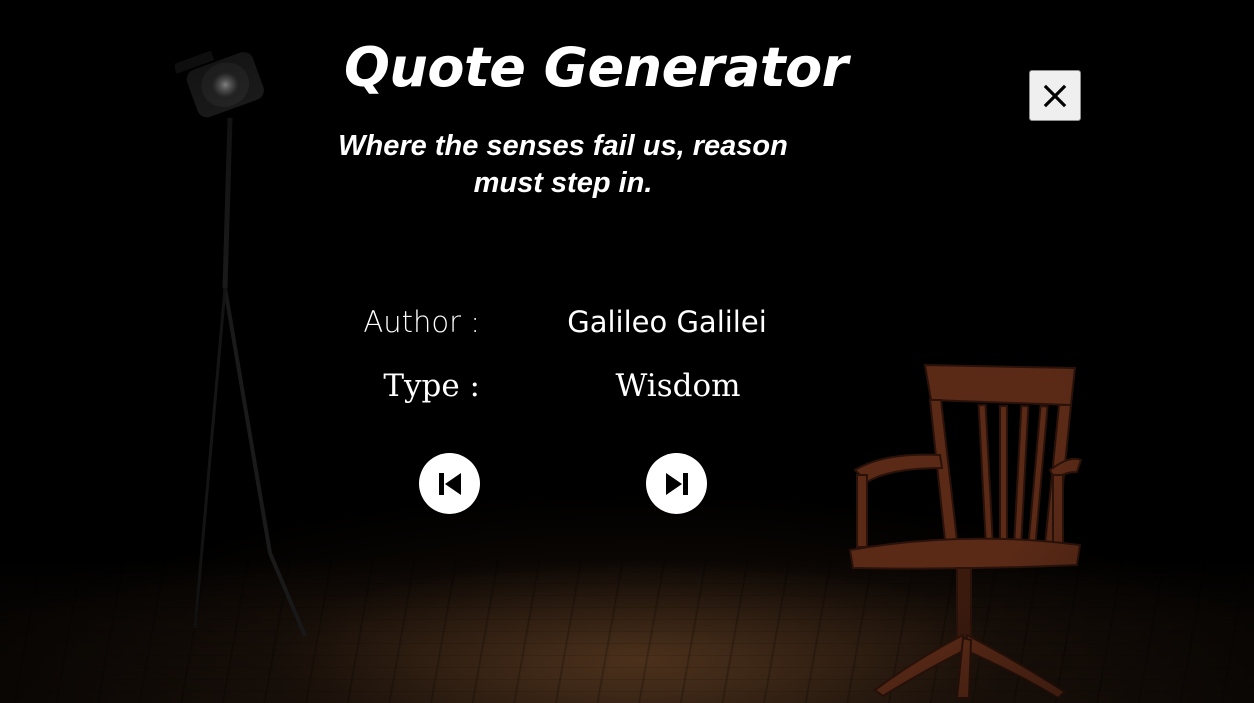  I want to click on app-title: Quote Generator, so click(596, 67).